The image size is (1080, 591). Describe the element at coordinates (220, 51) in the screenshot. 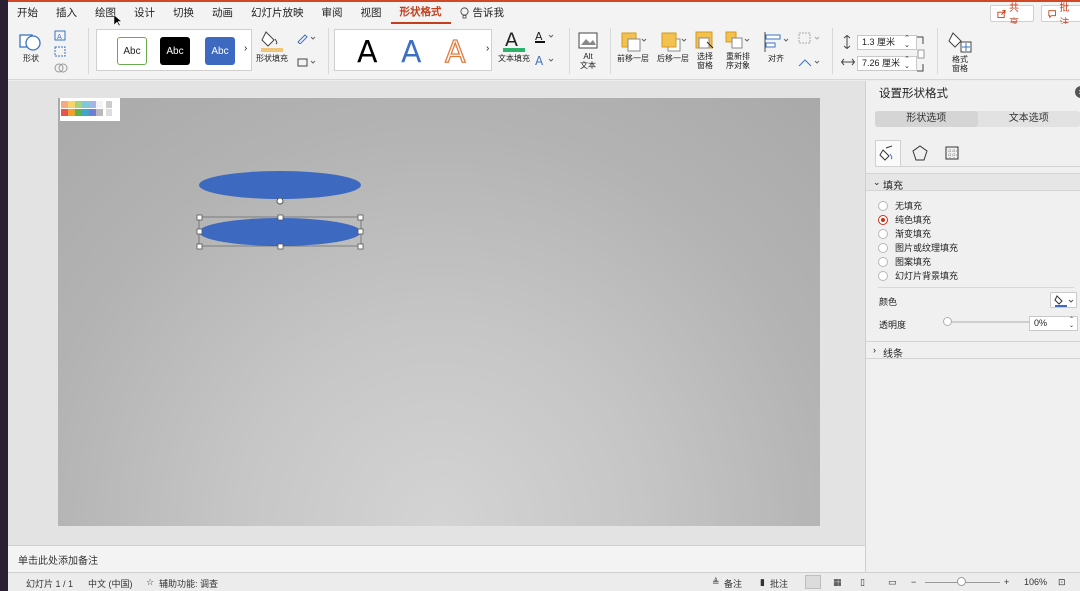

I see `style-solid-blue: Abc` at that location.